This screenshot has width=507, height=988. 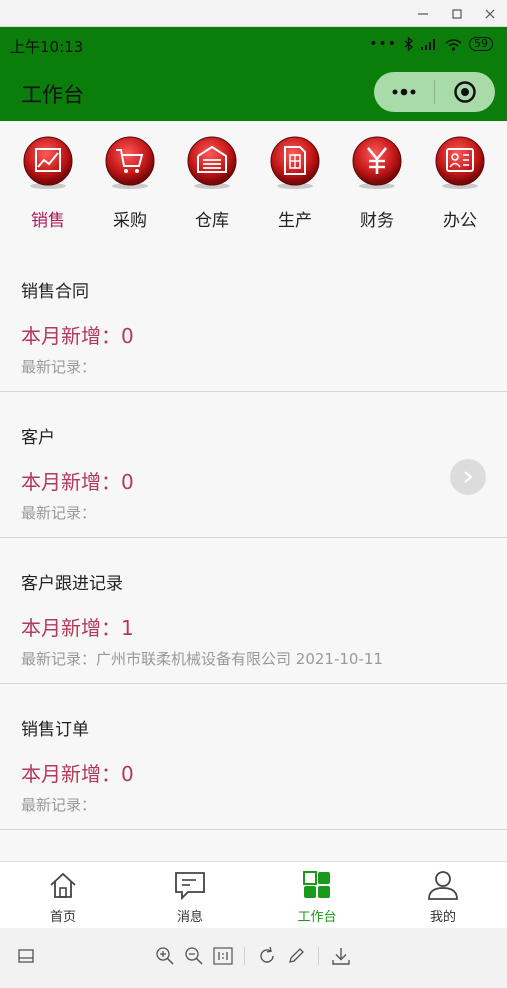 What do you see at coordinates (253, 181) in the screenshot?
I see `category-row: 销售 采购 仓库 生产 财务 办公` at bounding box center [253, 181].